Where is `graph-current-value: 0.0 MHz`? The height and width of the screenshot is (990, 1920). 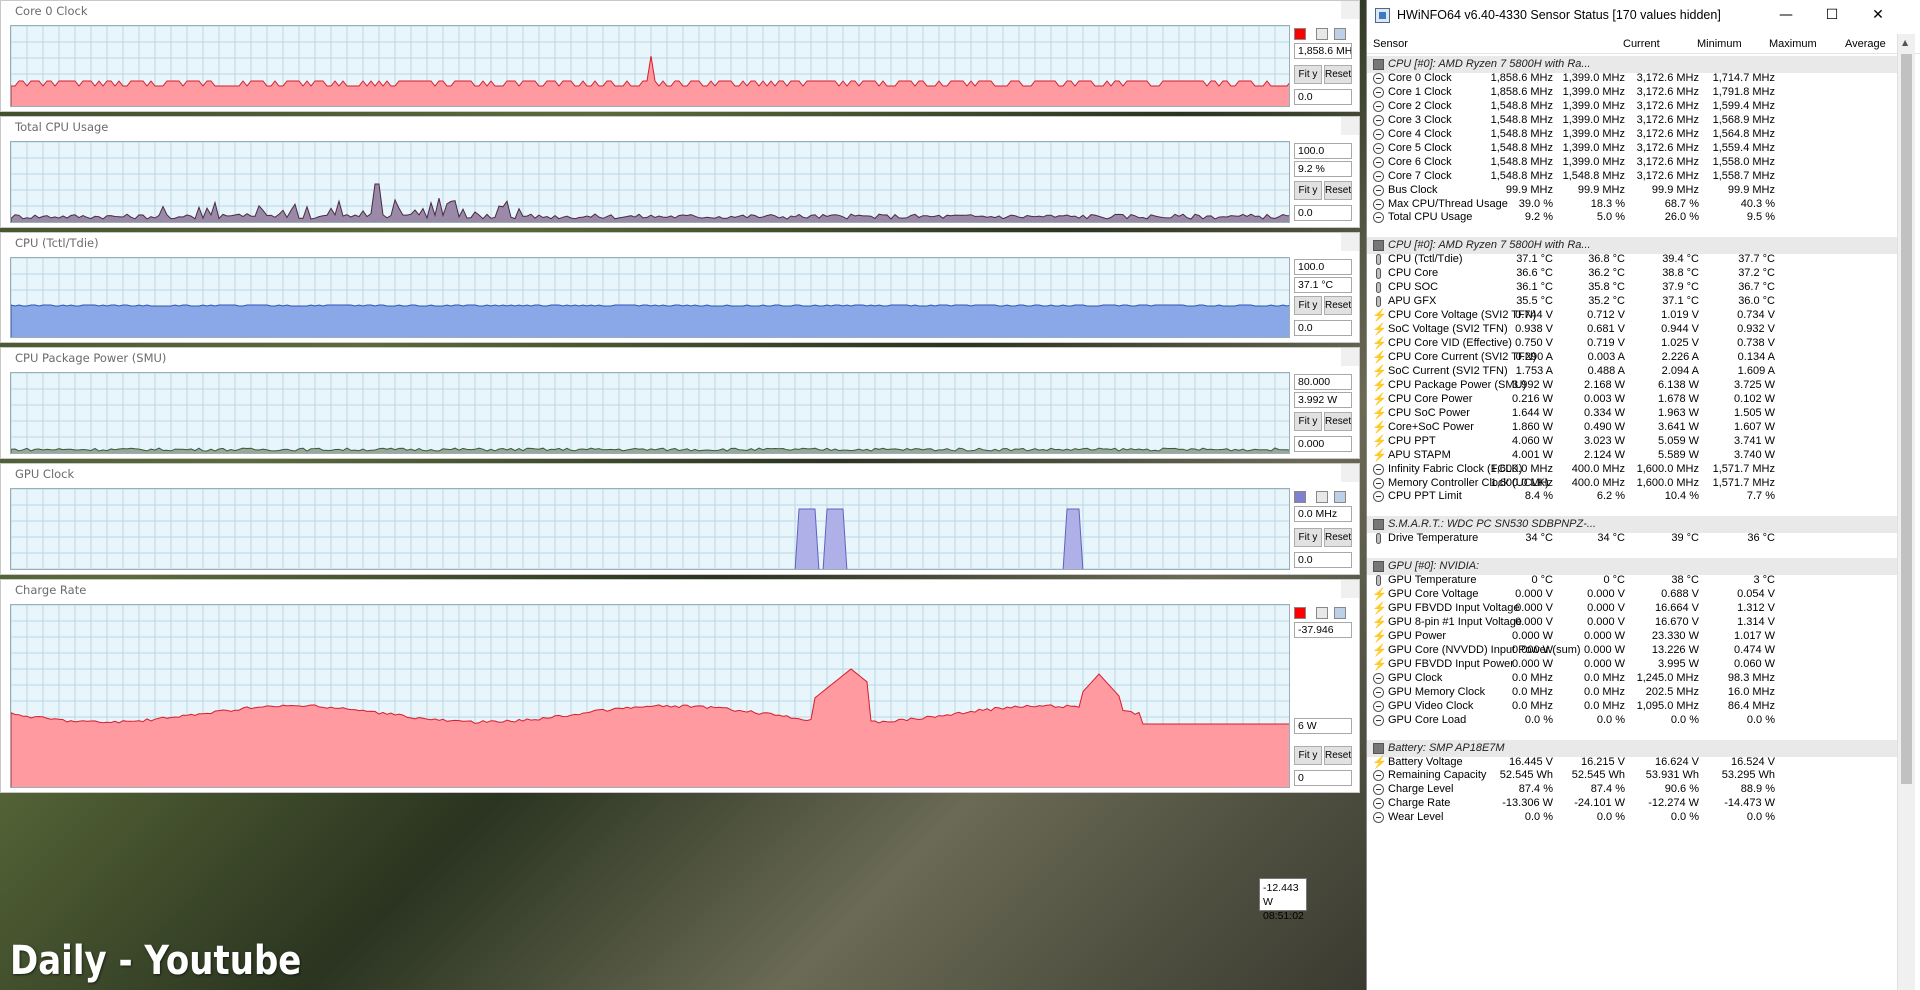 graph-current-value: 0.0 MHz is located at coordinates (1323, 514).